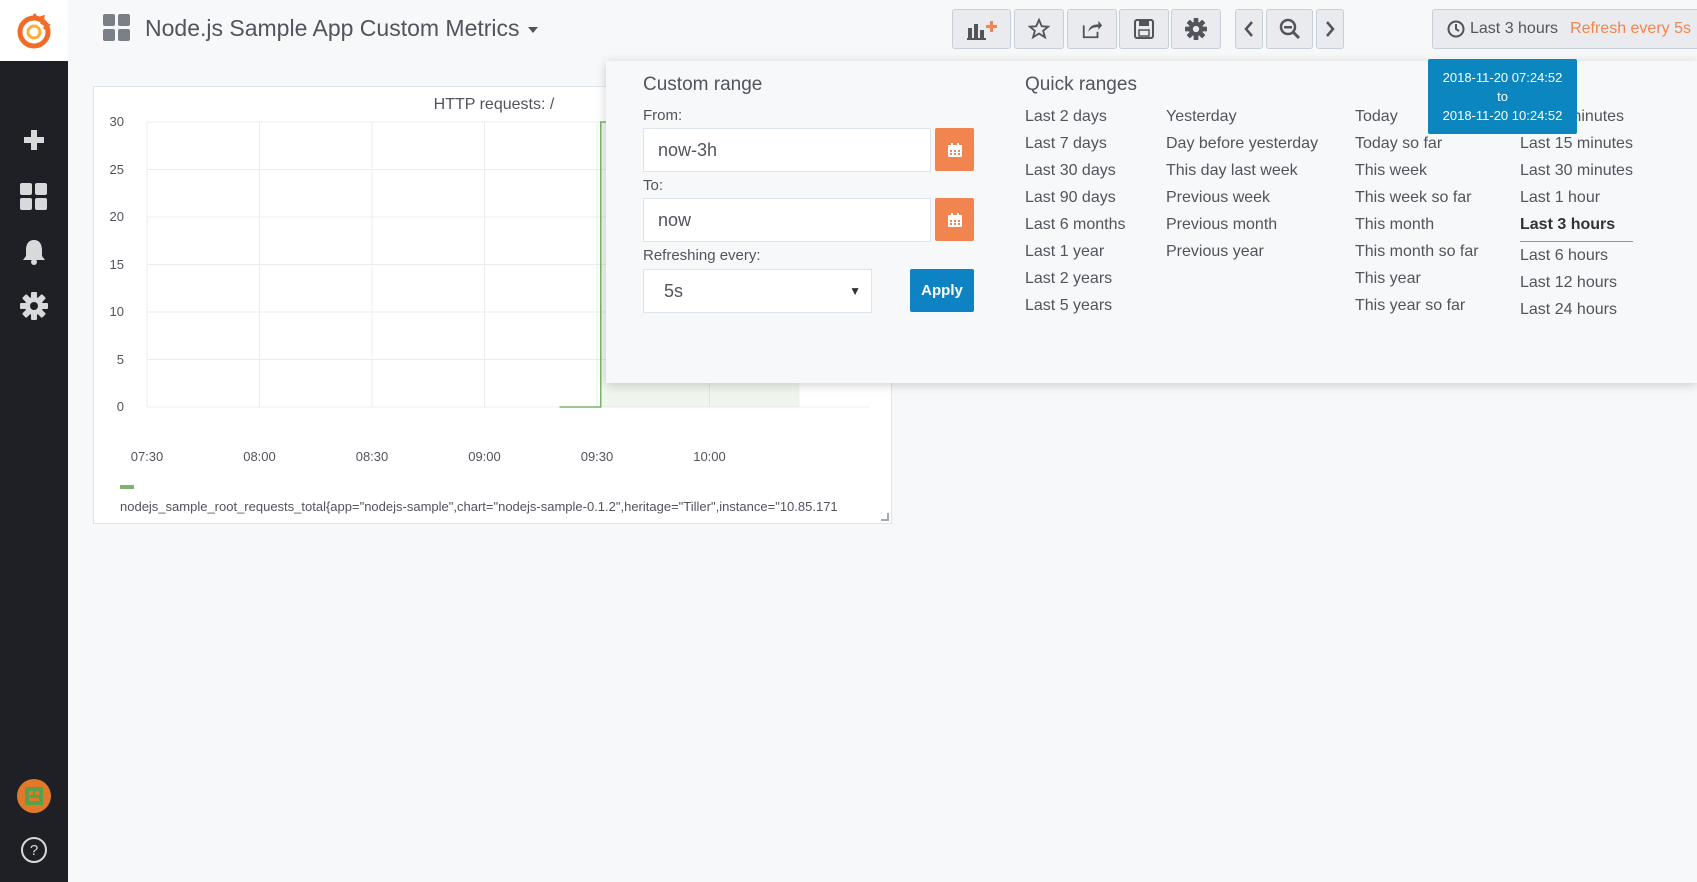 This screenshot has width=1697, height=882. I want to click on share-icon, so click(1092, 29).